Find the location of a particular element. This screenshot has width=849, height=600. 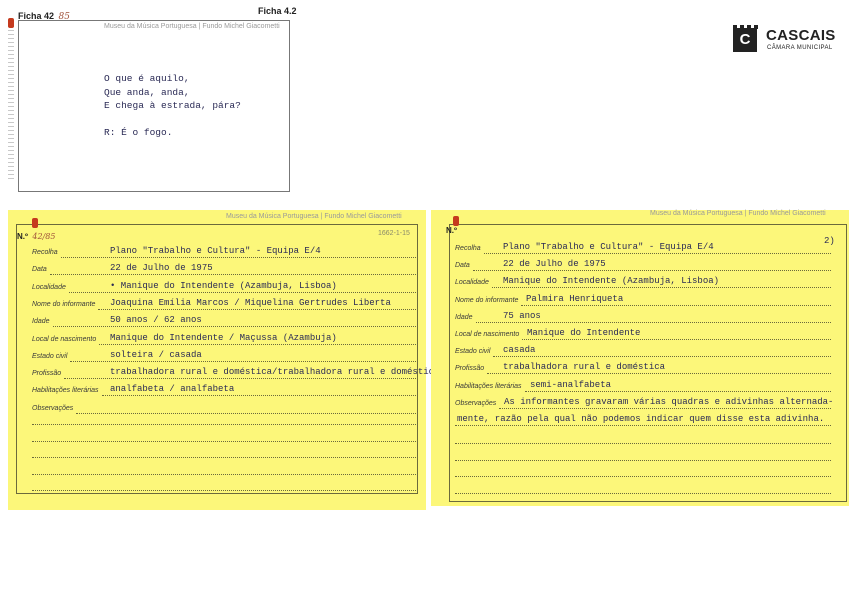

card-right-red-mark is located at coordinates (456, 221).